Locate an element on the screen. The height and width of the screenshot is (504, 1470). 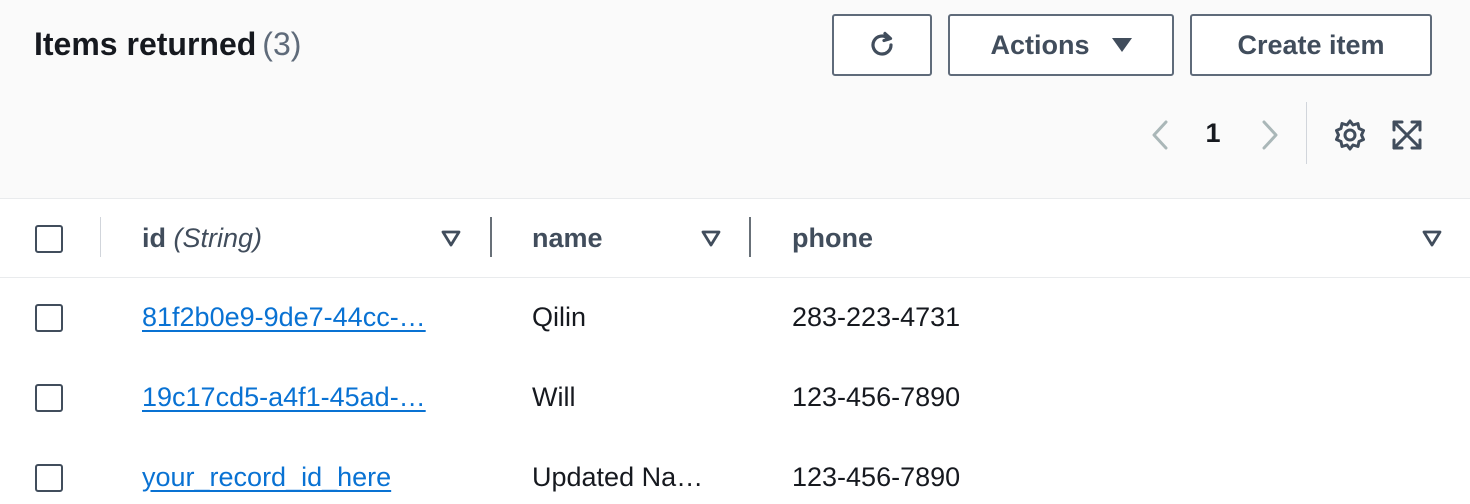
column-header-name: name is located at coordinates (567, 238).